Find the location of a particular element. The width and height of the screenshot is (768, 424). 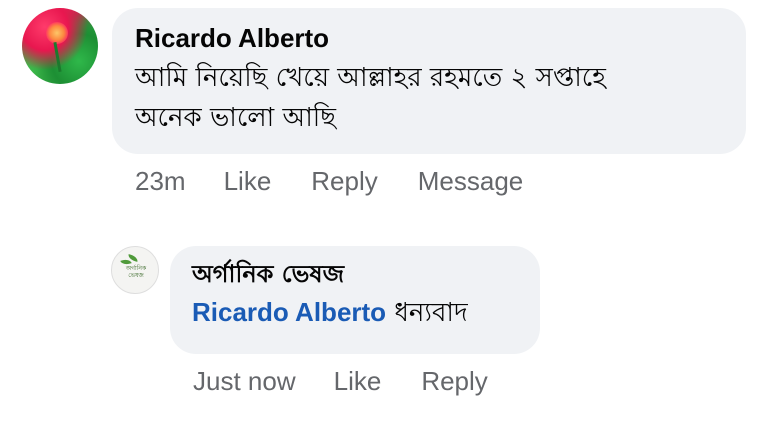

reply-timestamp: Just now is located at coordinates (244, 381).